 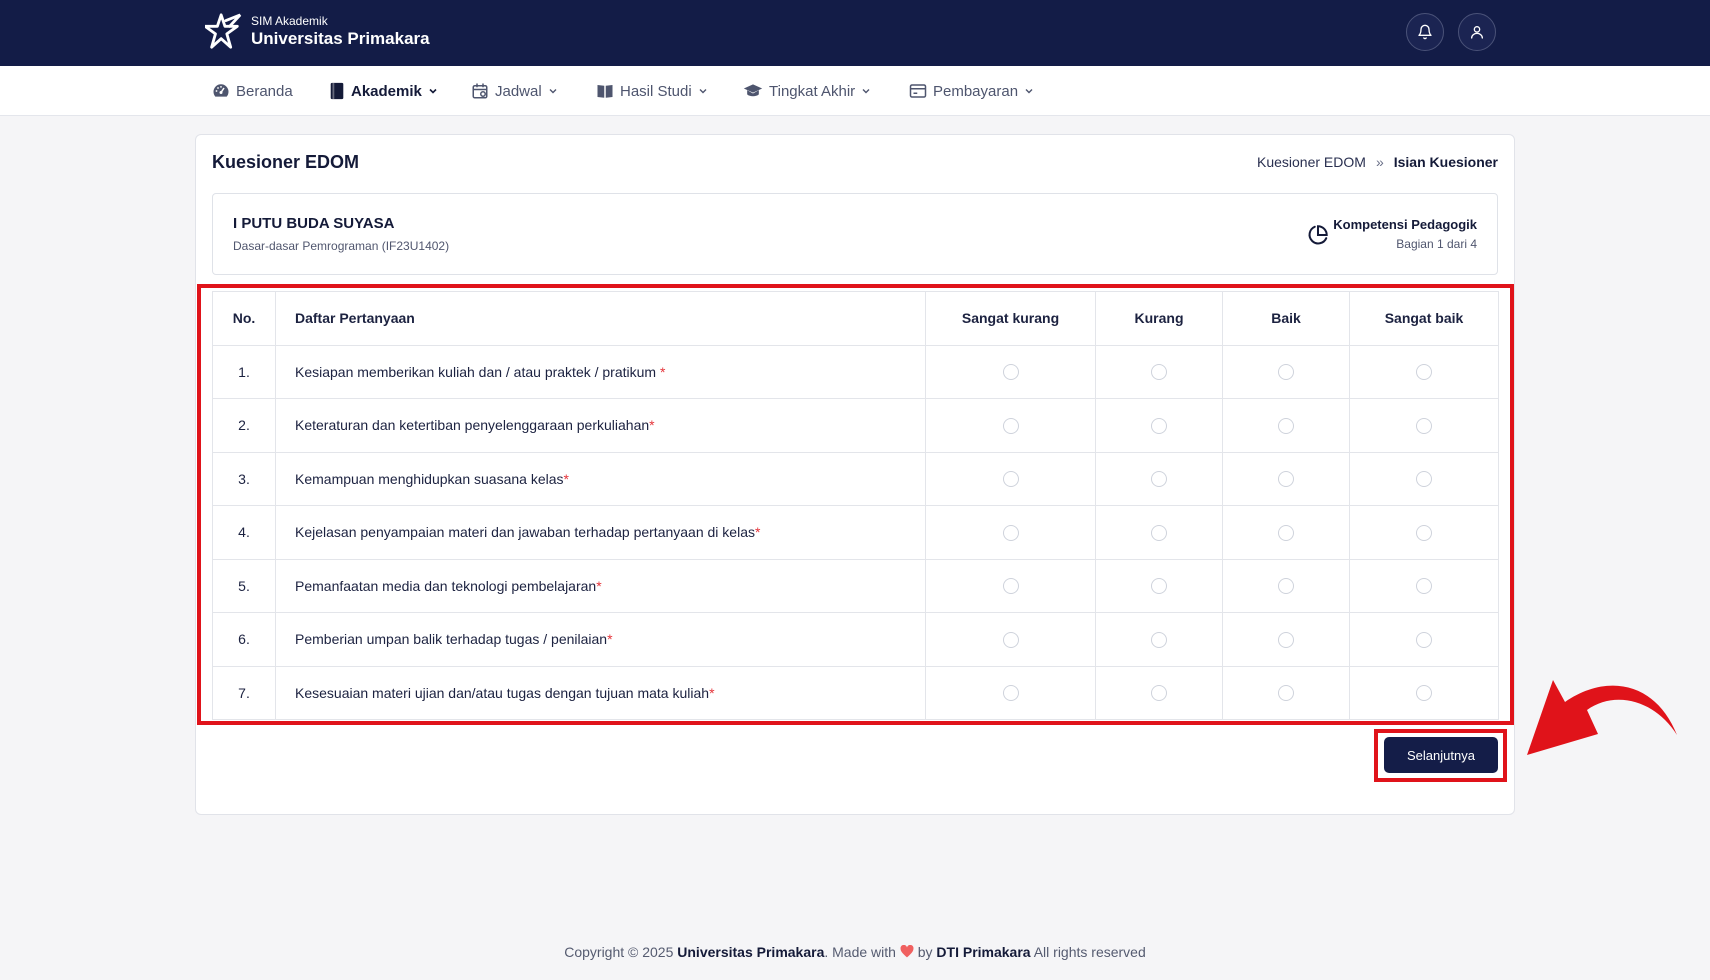 I want to click on nav-tingkat-akhir: Tingkat Akhir, so click(x=807, y=91).